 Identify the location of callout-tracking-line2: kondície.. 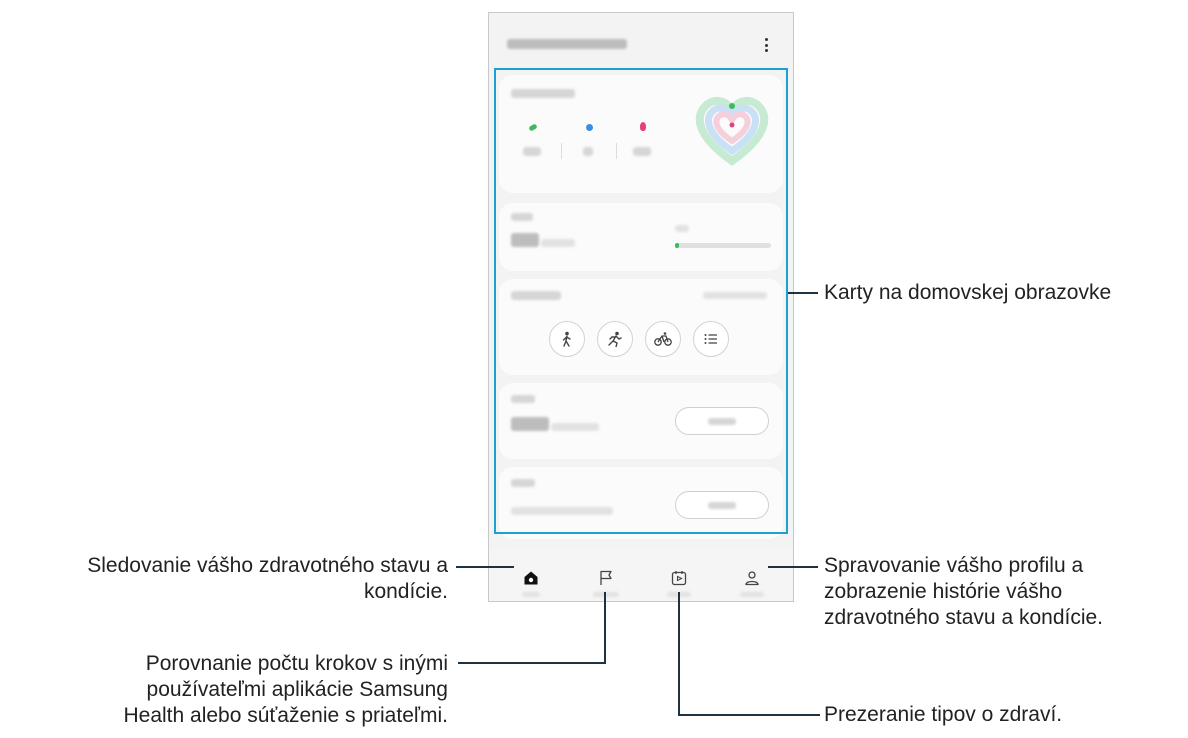
(405, 591).